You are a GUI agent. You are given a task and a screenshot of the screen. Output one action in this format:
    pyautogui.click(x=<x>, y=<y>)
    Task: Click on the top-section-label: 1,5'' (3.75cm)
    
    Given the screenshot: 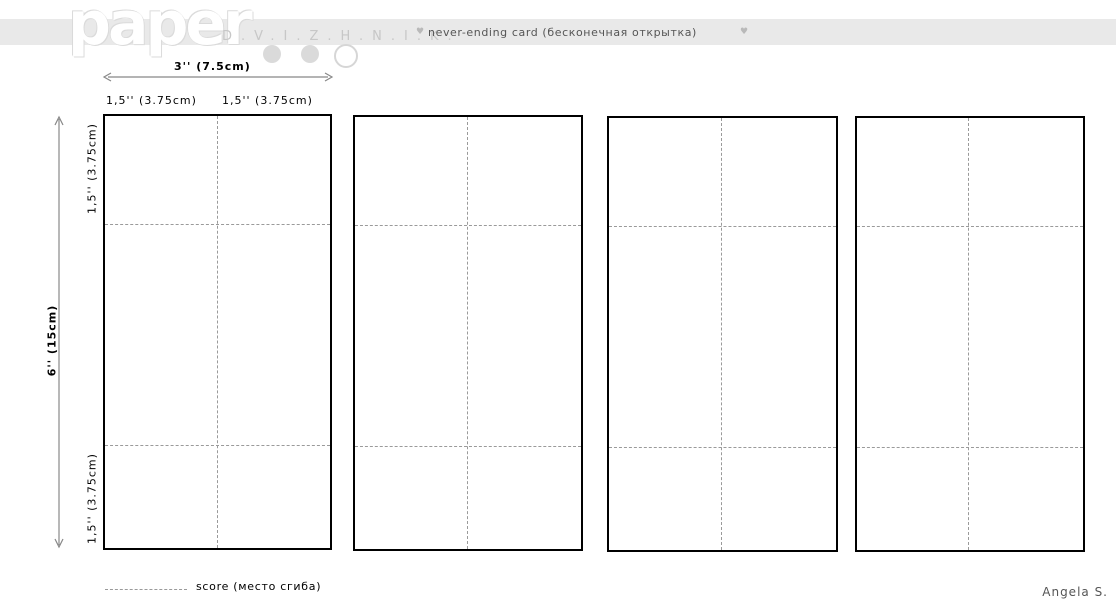 What is the action you would take?
    pyautogui.click(x=92, y=168)
    